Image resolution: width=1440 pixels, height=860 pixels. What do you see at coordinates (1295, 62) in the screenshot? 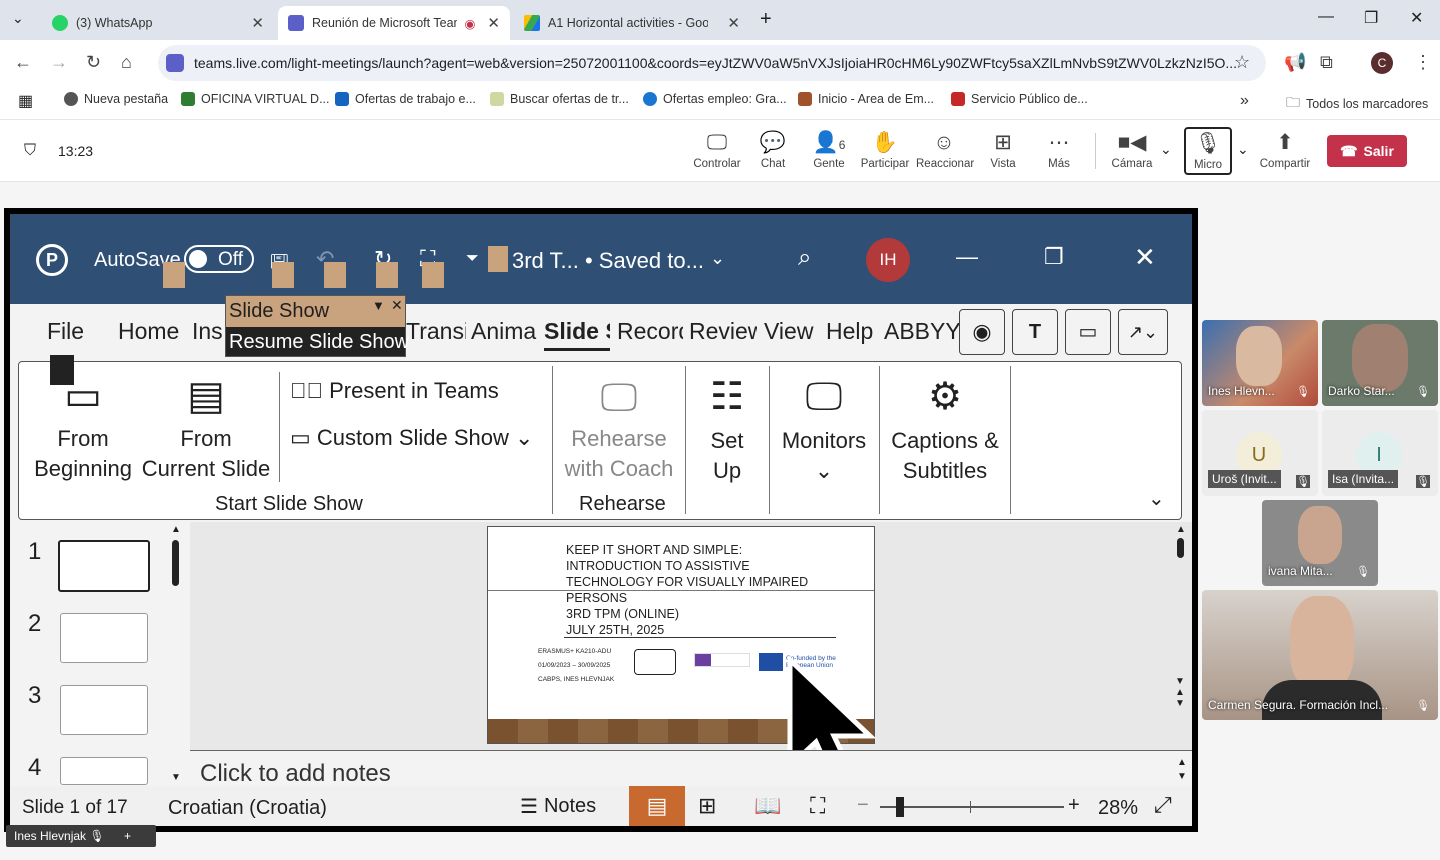
I see `extension-alert-icon: 📢` at bounding box center [1295, 62].